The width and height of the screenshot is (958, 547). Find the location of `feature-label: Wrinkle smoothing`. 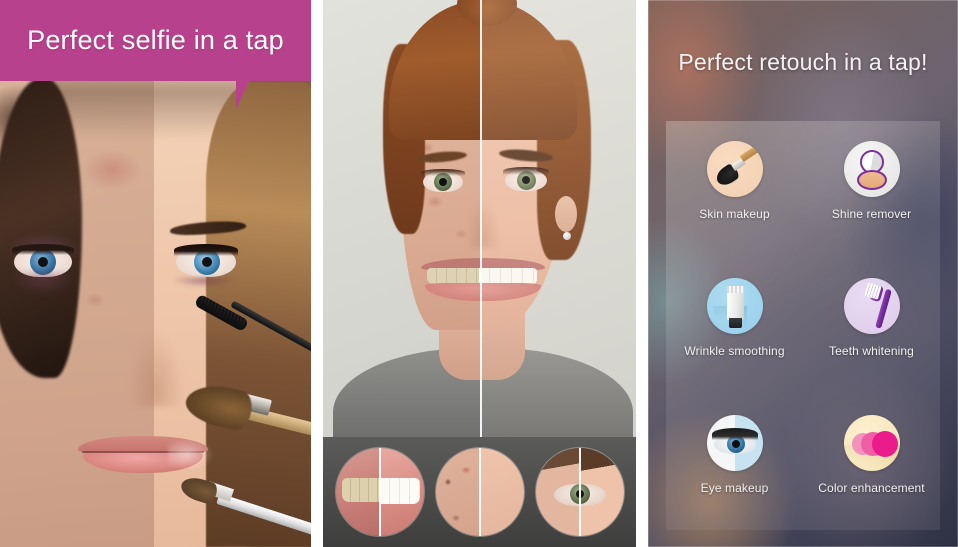

feature-label: Wrinkle smoothing is located at coordinates (734, 351).